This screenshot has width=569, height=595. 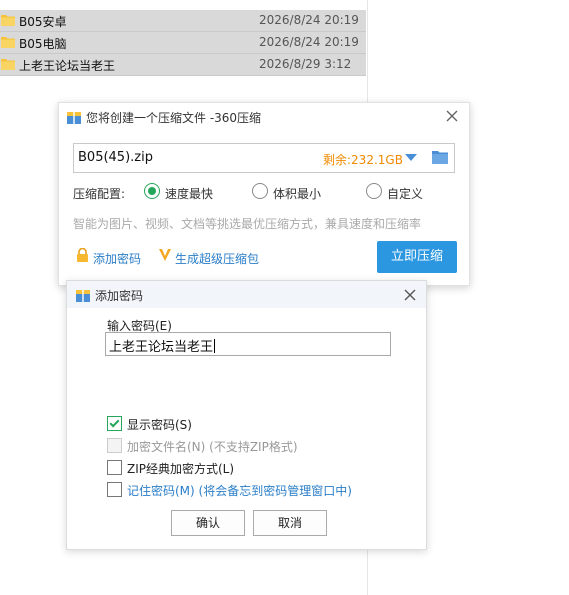 What do you see at coordinates (117, 258) in the screenshot?
I see `add-password-link: 添加密码` at bounding box center [117, 258].